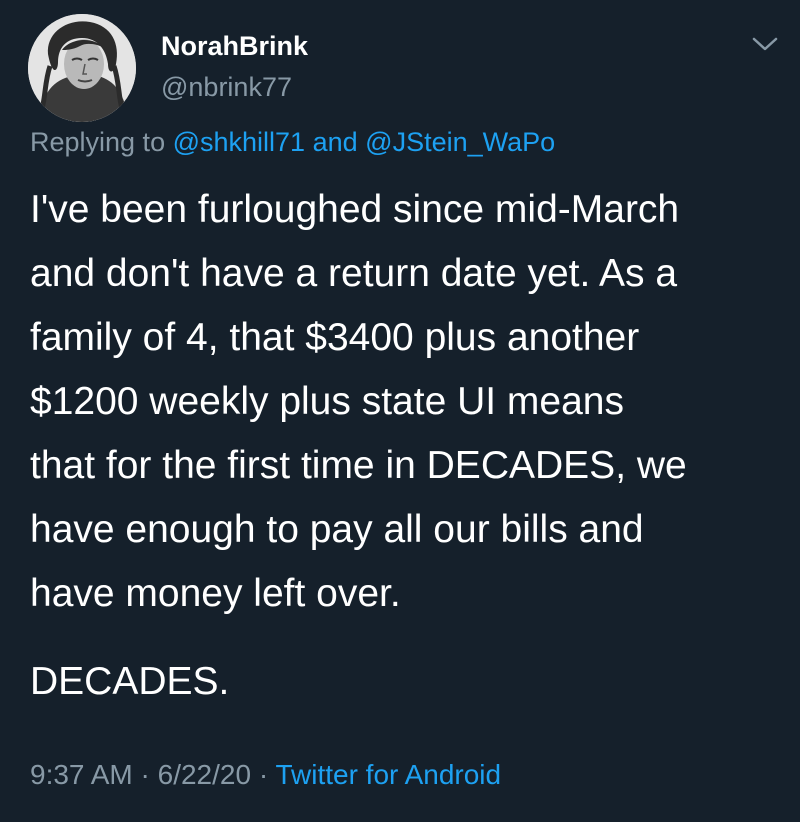 The width and height of the screenshot is (800, 822). I want to click on tweet-line: I've been furloughed since mid-March, so click(355, 209).